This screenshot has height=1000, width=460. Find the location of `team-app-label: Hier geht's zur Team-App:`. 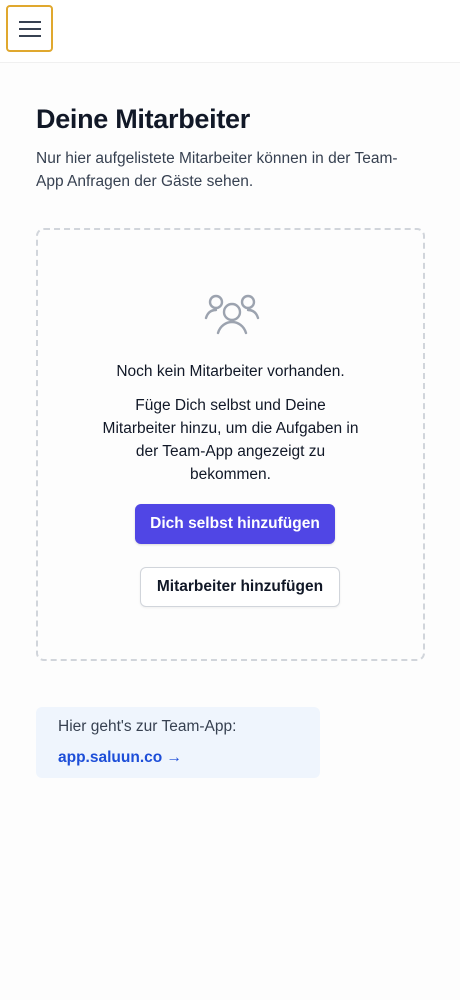

team-app-label: Hier geht's zur Team-App: is located at coordinates (147, 726).